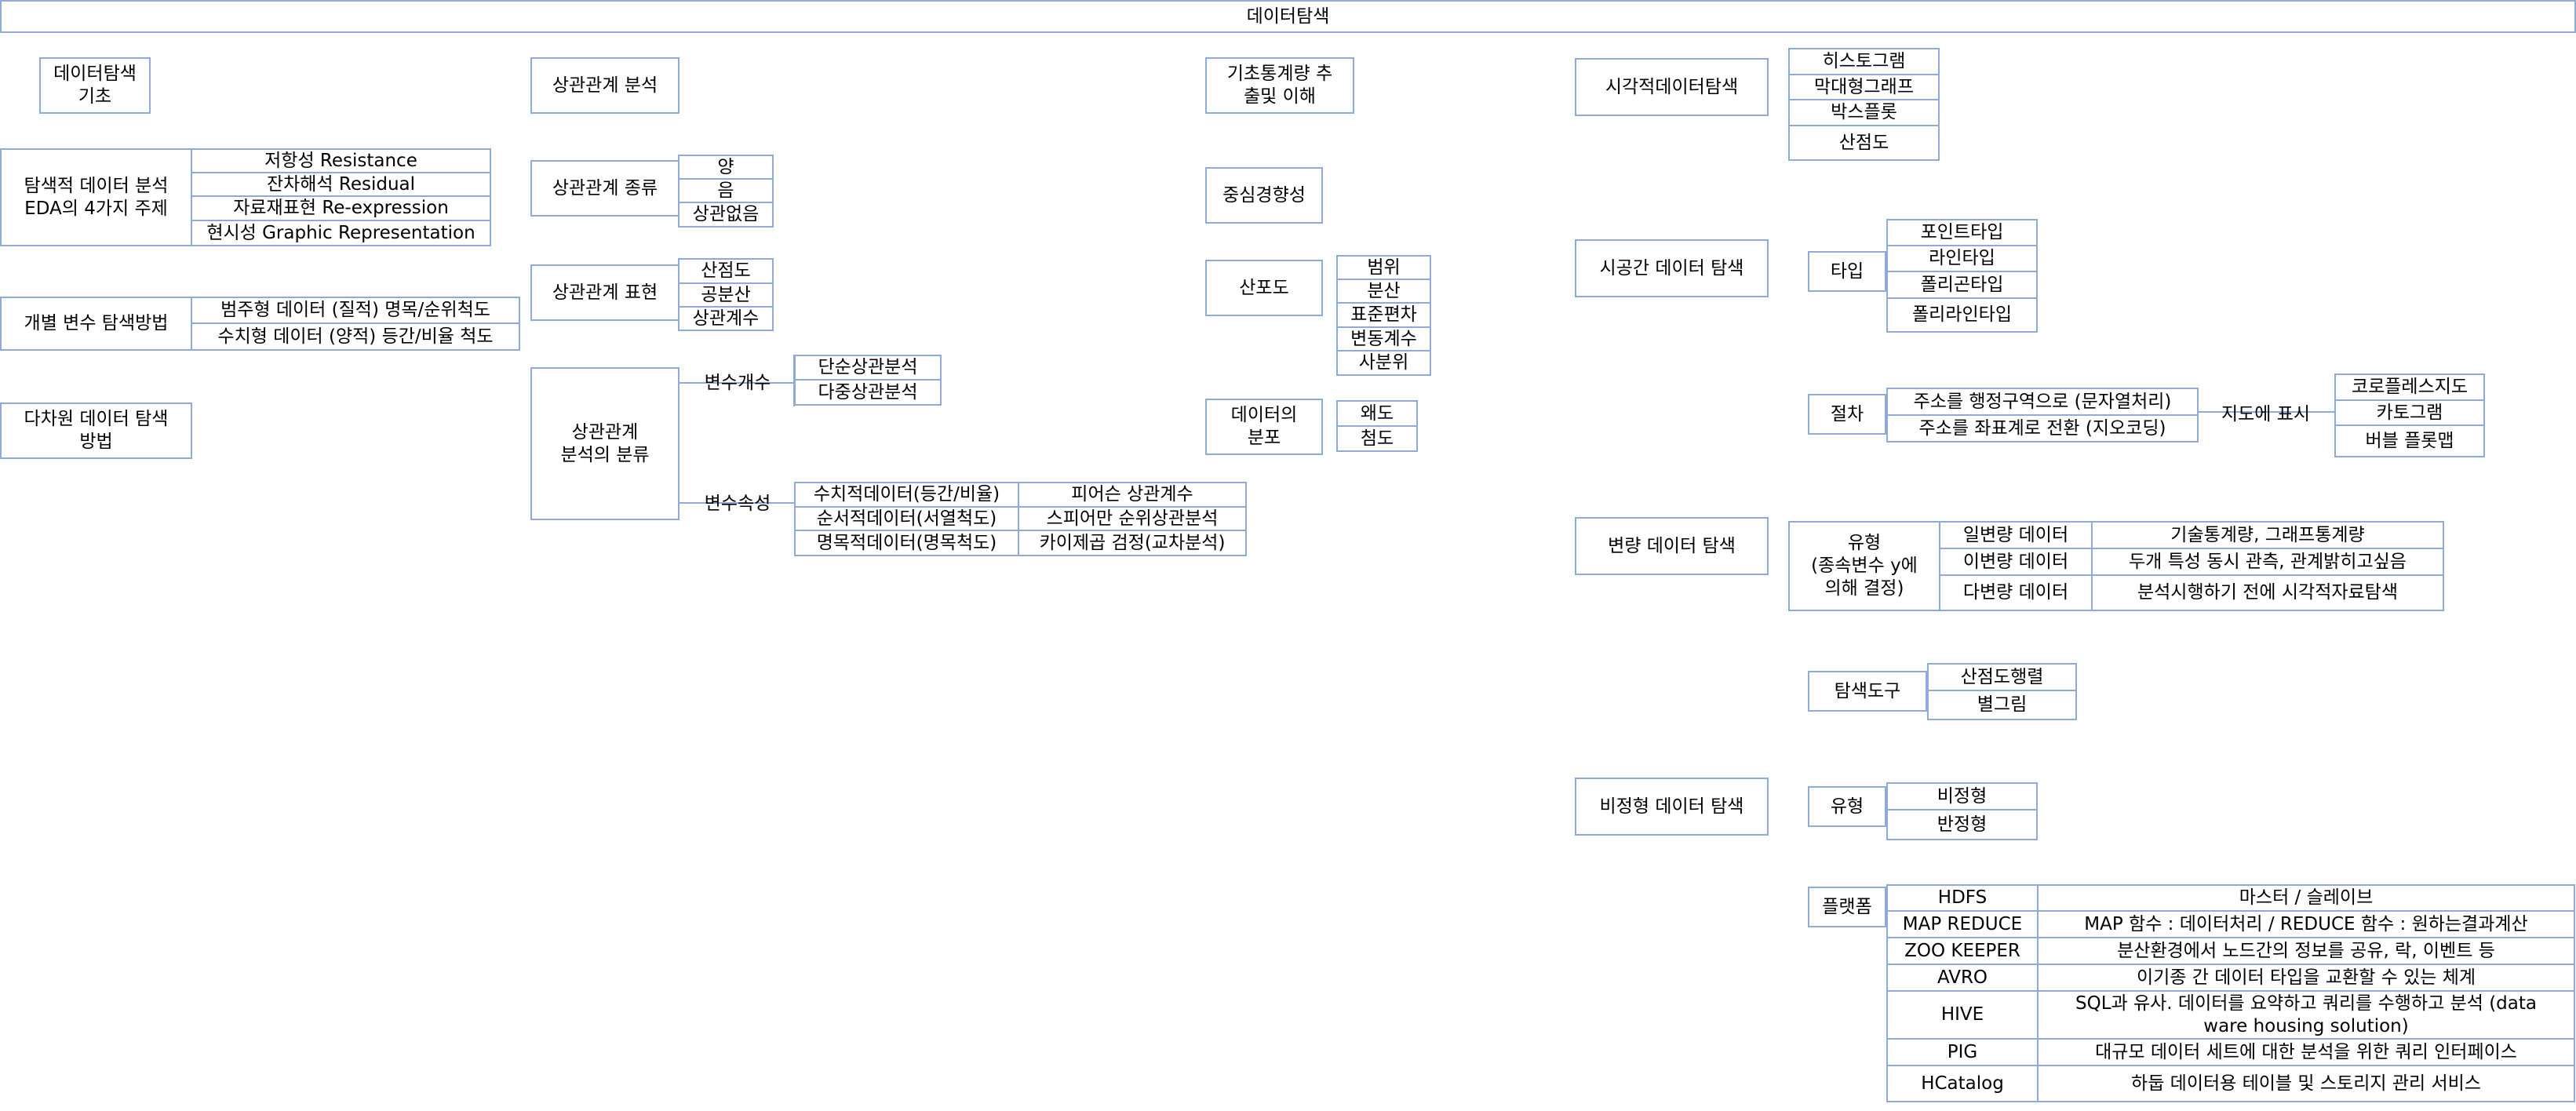 Image resolution: width=2576 pixels, height=1111 pixels. What do you see at coordinates (355, 310) in the screenshot?
I see `individual-var-item: 범주형 데이터 (질적) 명목/순위척도` at bounding box center [355, 310].